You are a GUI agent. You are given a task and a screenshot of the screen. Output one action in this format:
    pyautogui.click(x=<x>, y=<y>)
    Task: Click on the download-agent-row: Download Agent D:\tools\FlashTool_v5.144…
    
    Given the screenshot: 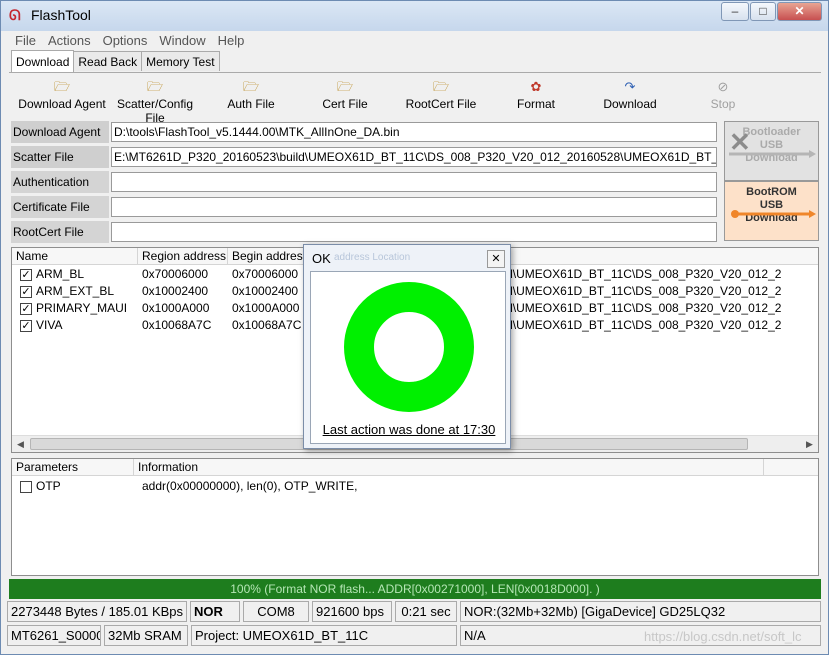 What is the action you would take?
    pyautogui.click(x=364, y=132)
    